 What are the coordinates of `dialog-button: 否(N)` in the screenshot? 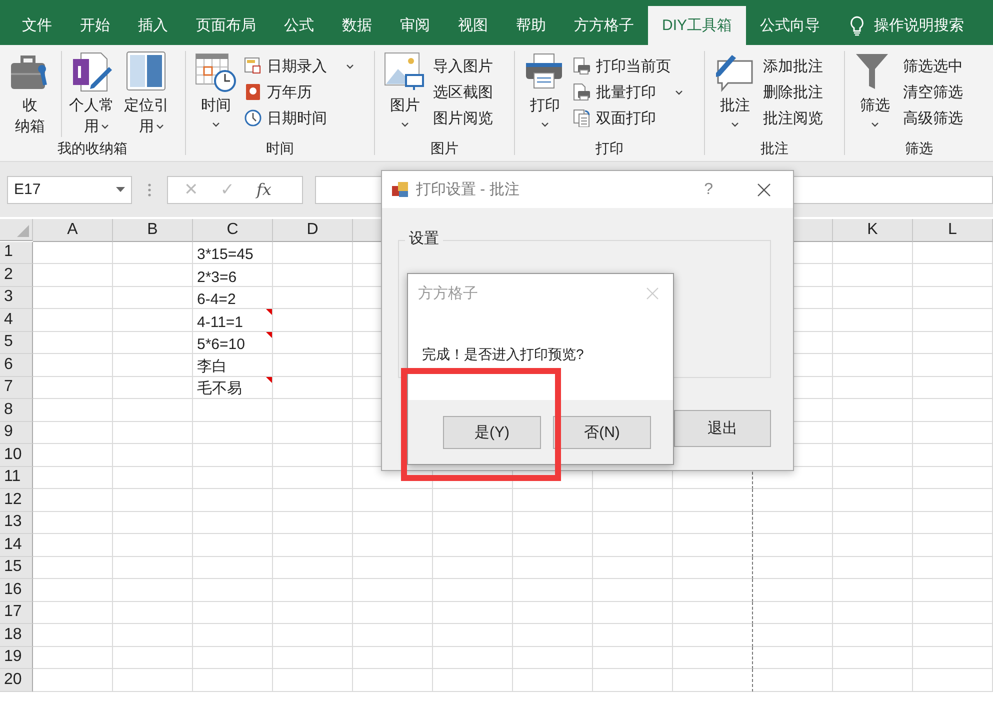 It's located at (602, 432).